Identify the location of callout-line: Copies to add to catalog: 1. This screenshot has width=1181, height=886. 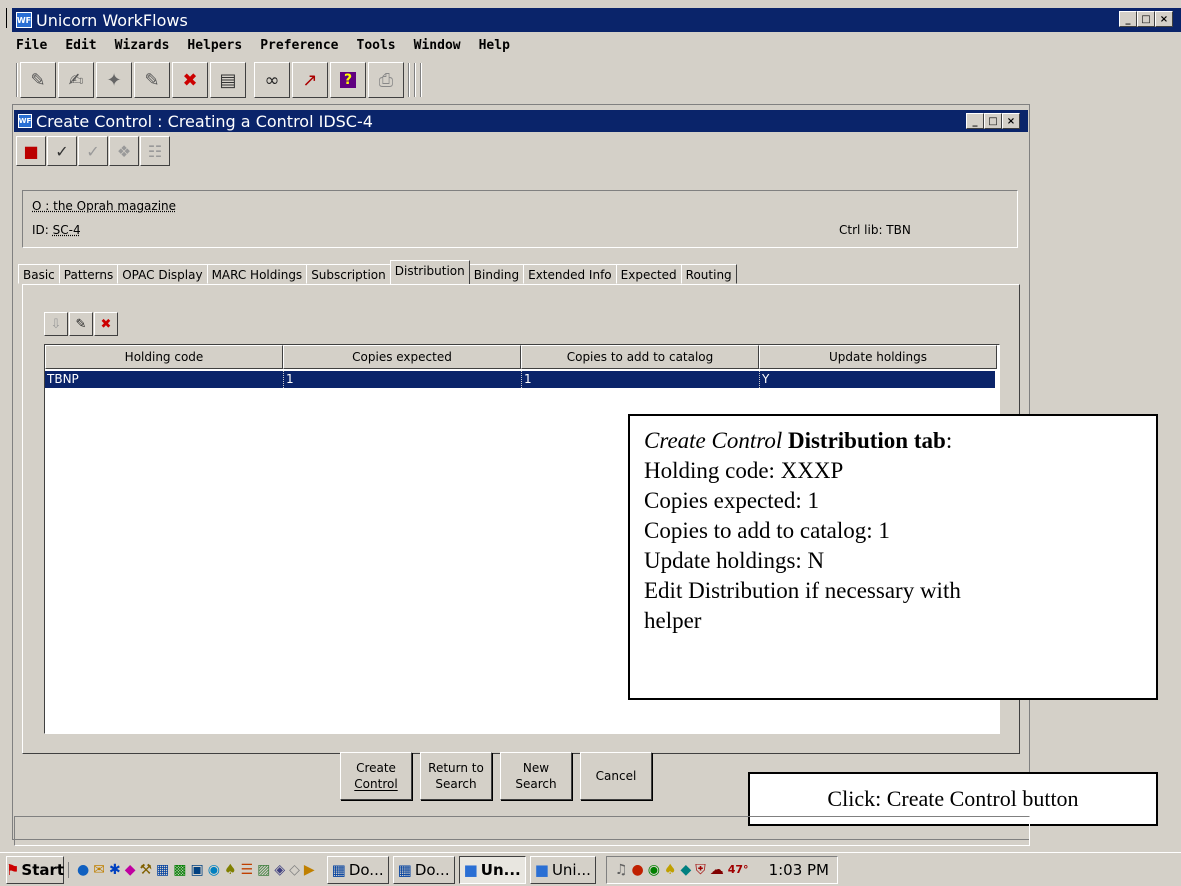
(767, 530).